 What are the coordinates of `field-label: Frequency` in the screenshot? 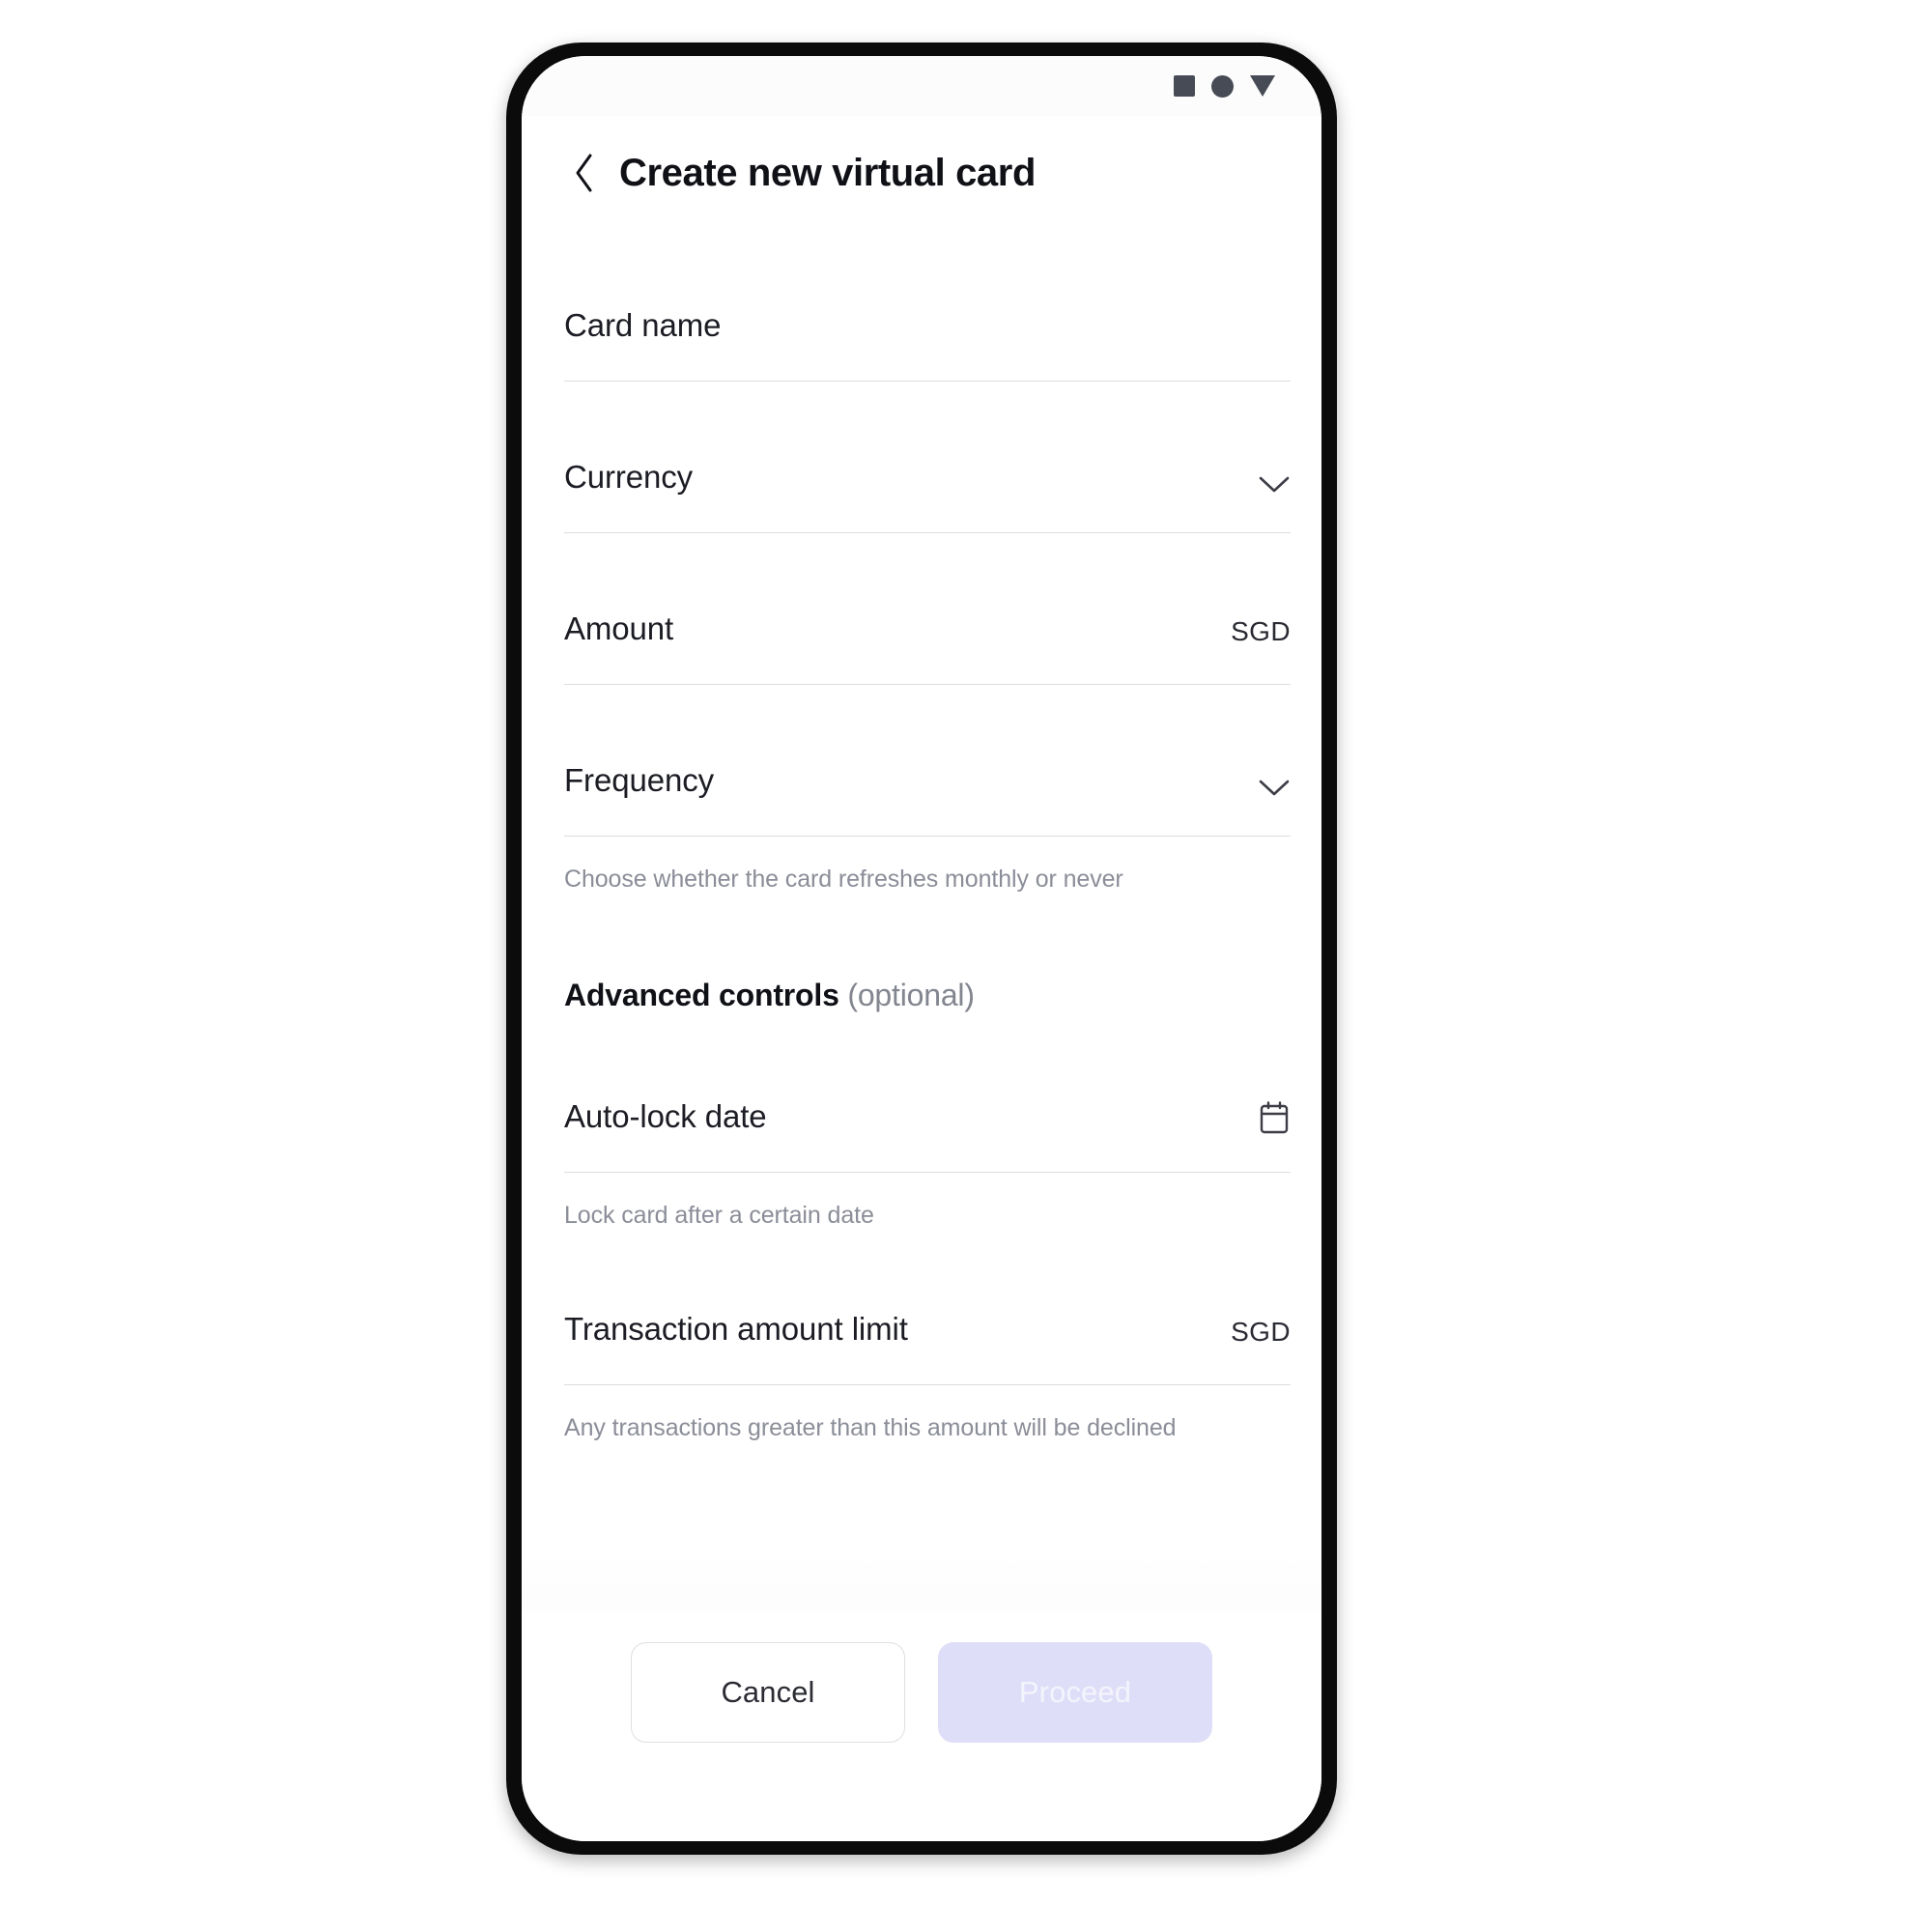 It's located at (639, 780).